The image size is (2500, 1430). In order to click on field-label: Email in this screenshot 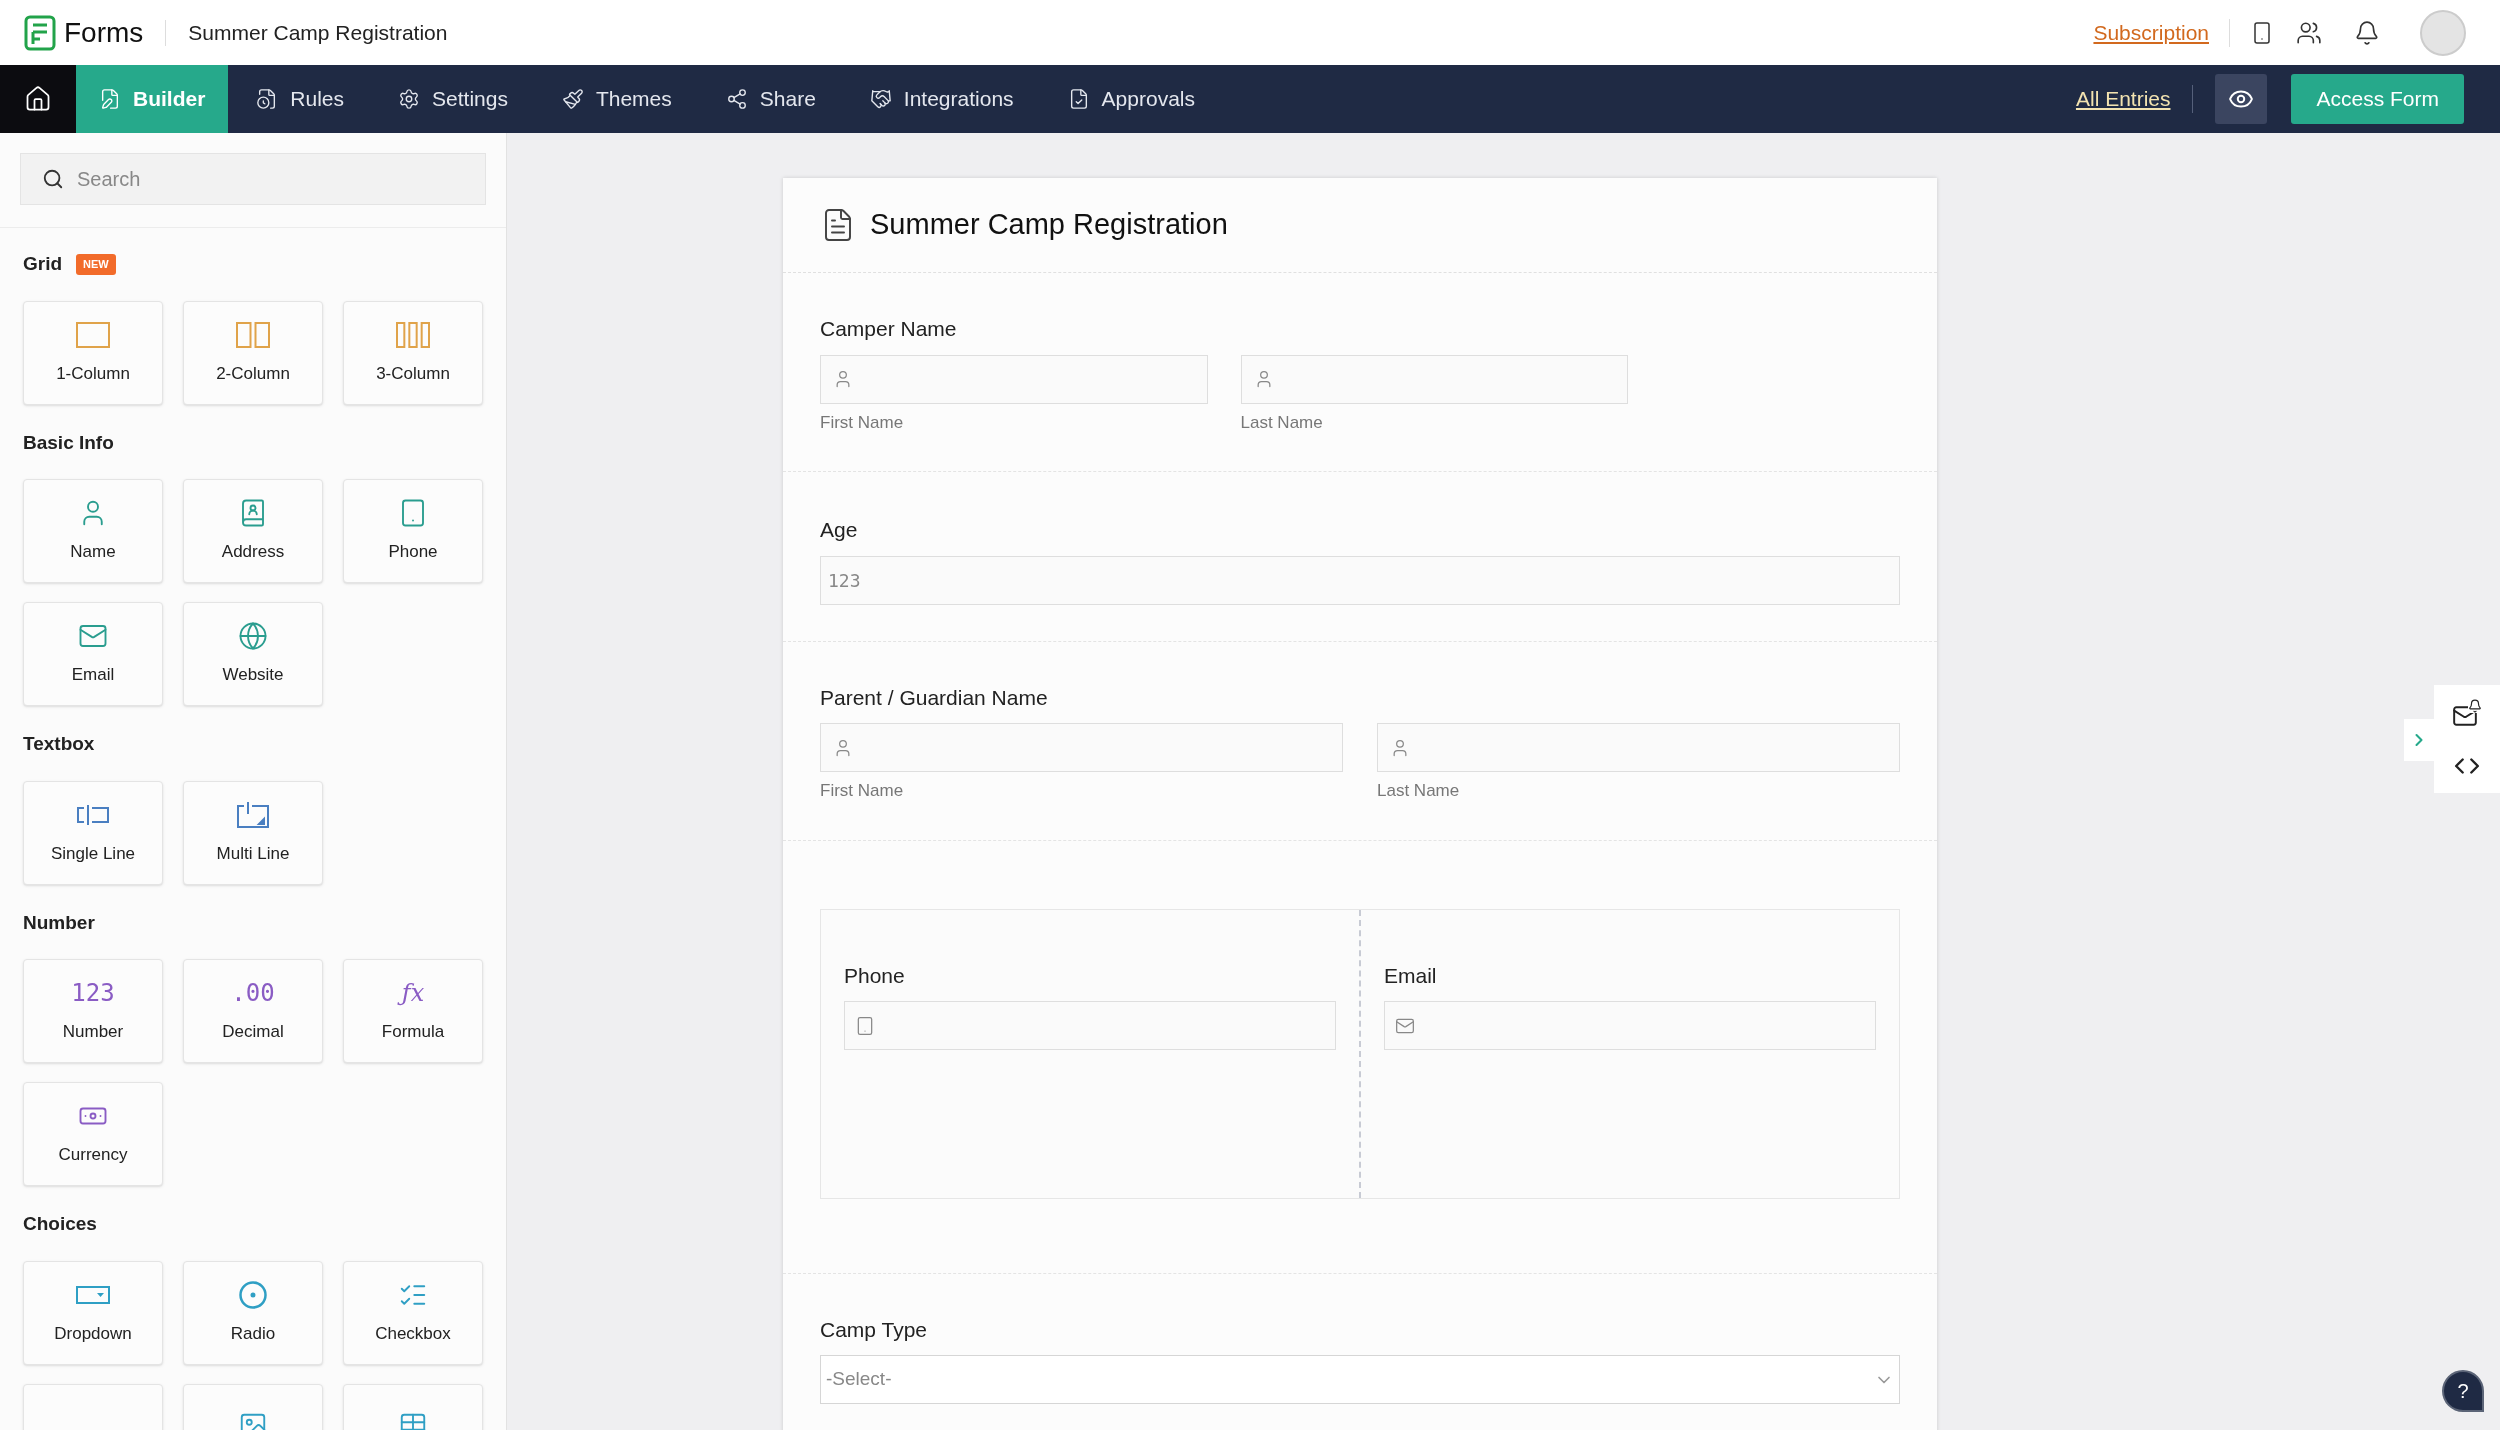, I will do `click(1411, 975)`.